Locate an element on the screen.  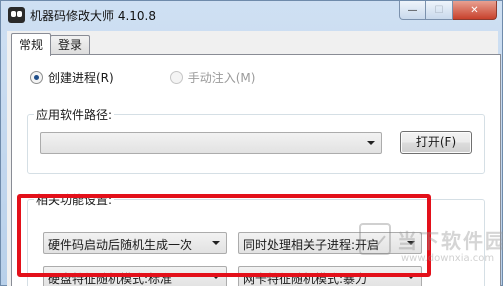
disk-random-mode-select: 硬盘特征随机模式:标准 is located at coordinates (135, 276).